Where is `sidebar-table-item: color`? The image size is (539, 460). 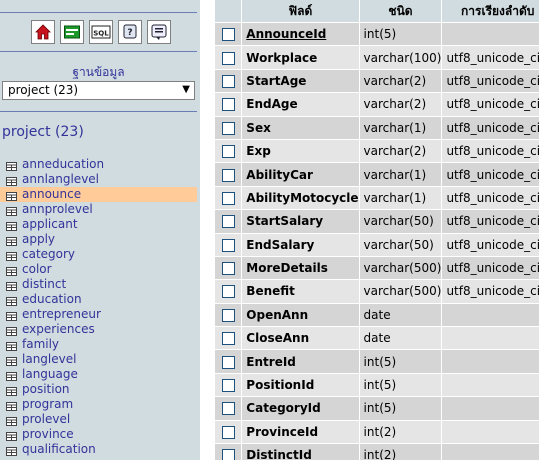 sidebar-table-item: color is located at coordinates (98, 269).